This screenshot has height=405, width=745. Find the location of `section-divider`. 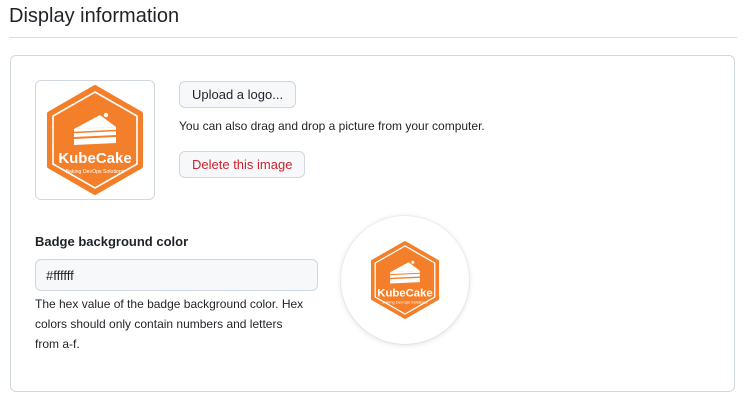

section-divider is located at coordinates (373, 37).